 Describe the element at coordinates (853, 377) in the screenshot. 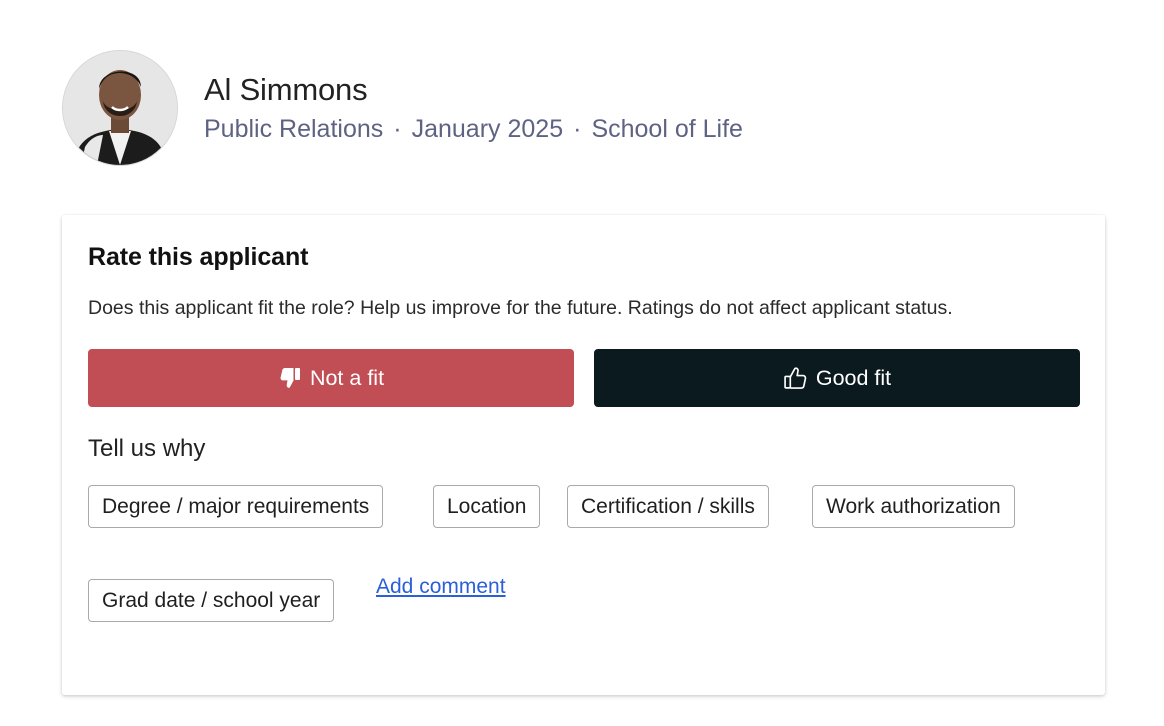

I see `good-fit-label: Good fit` at that location.